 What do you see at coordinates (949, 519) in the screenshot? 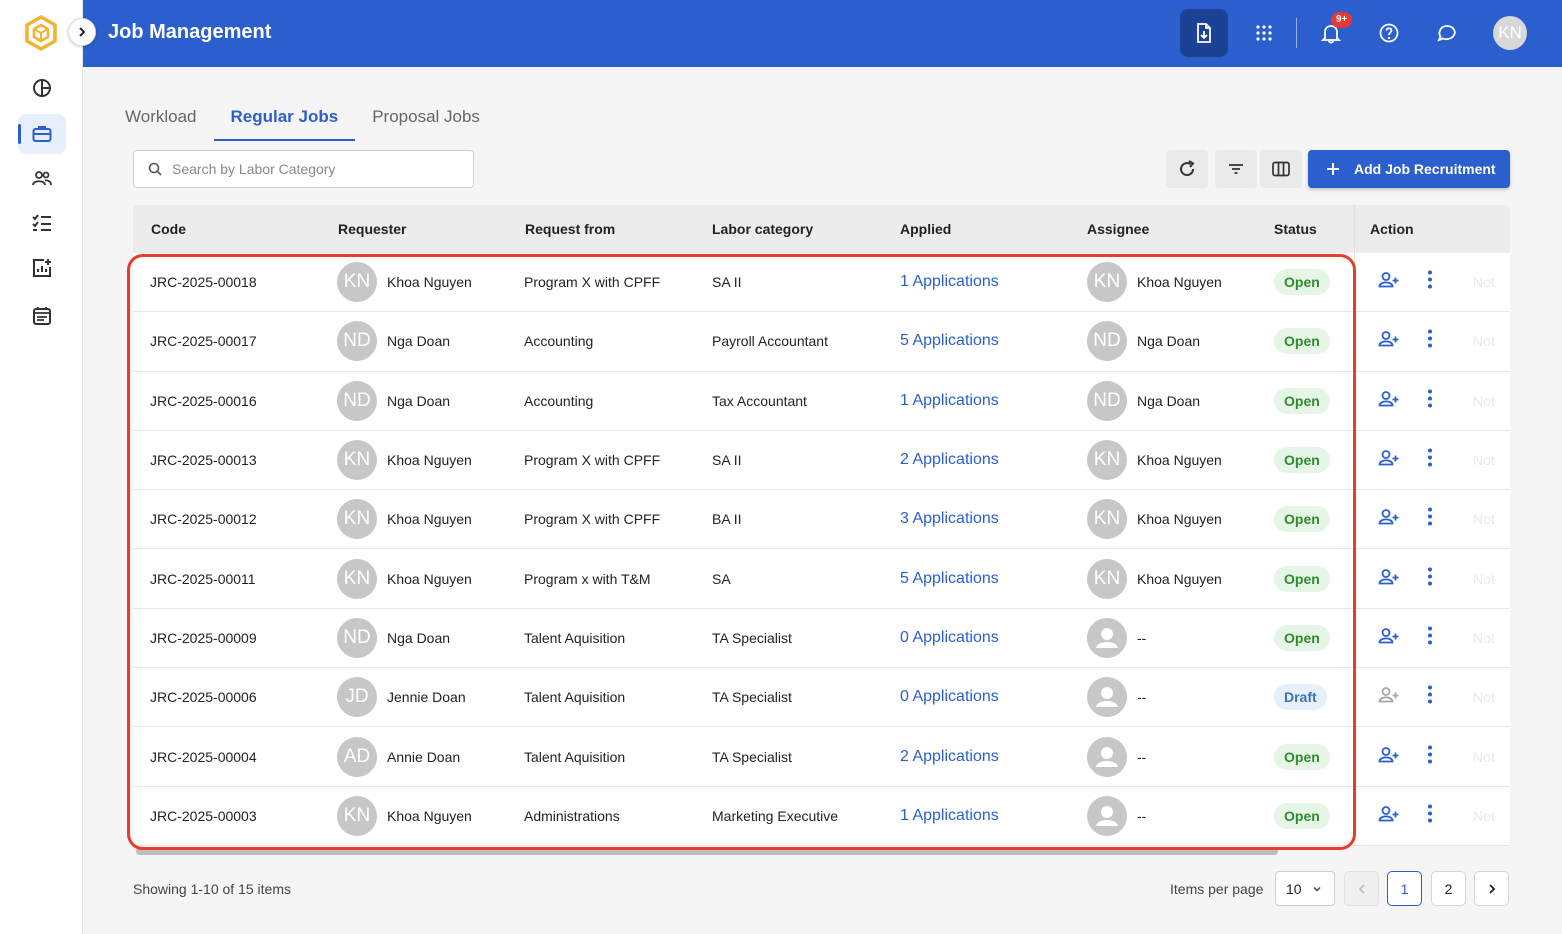
I see `applications-link: 3 Applications` at bounding box center [949, 519].